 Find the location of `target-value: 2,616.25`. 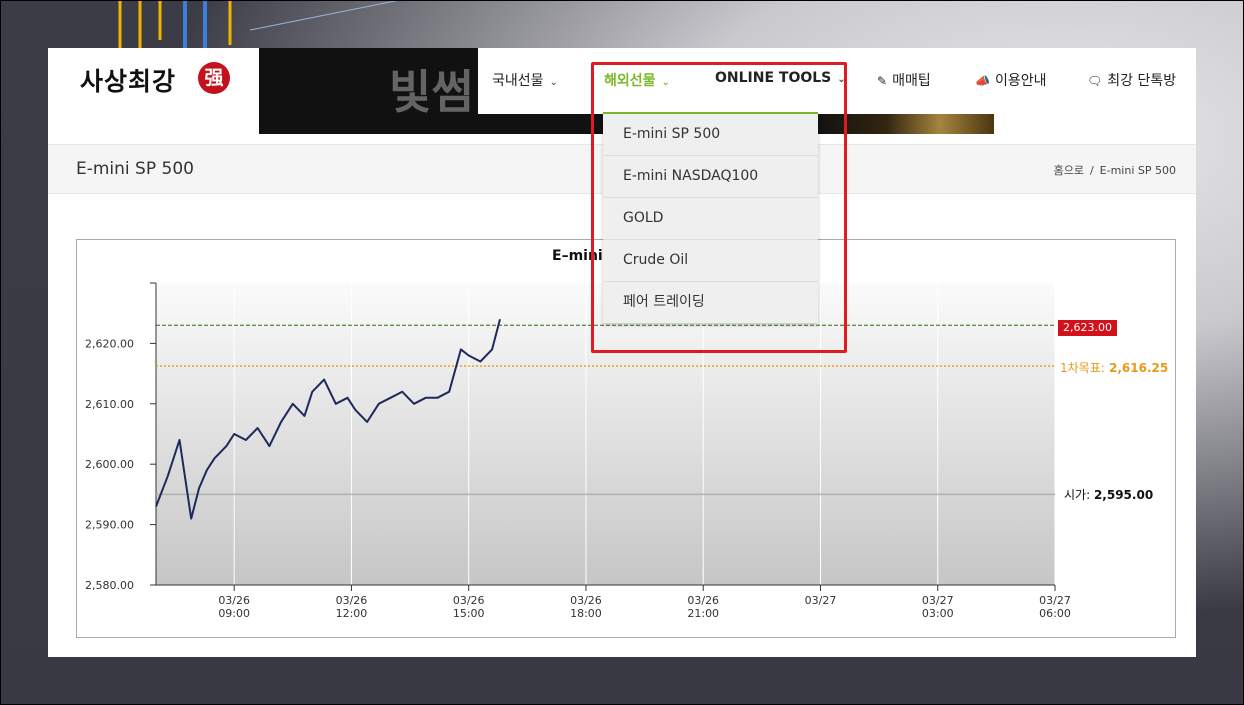

target-value: 2,616.25 is located at coordinates (1139, 368).